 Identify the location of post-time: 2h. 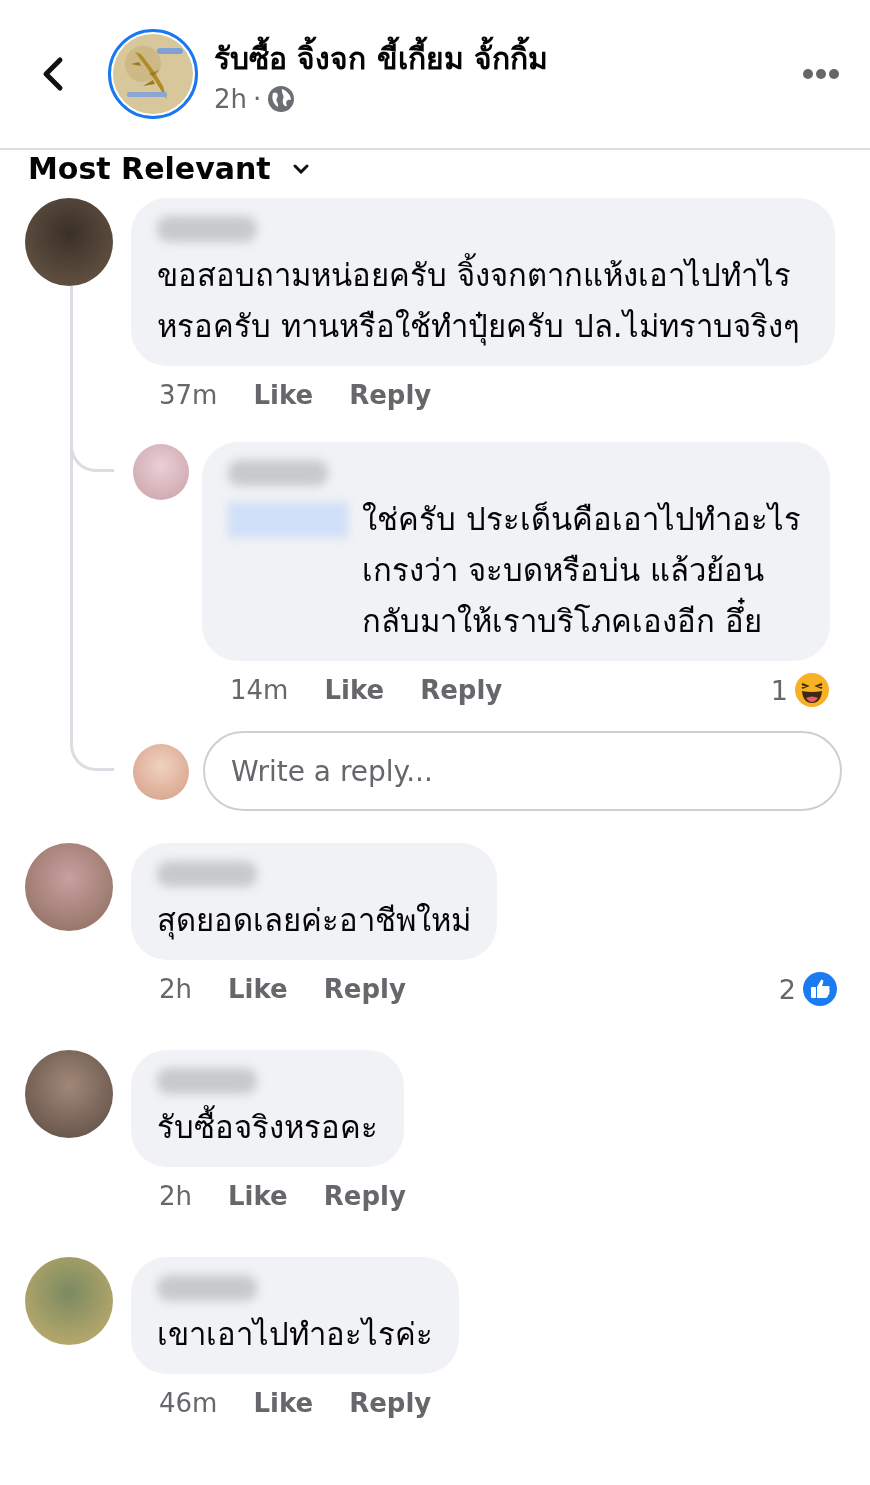
(231, 98).